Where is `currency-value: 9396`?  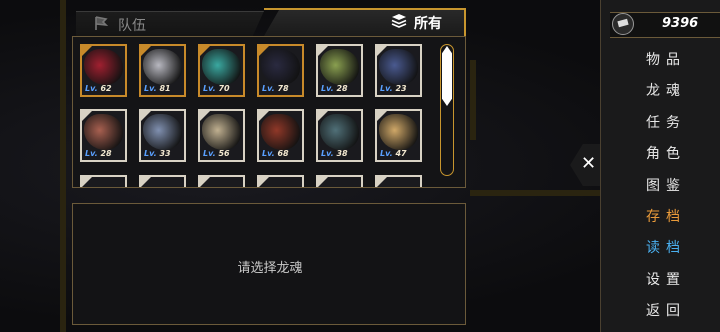
currency-value: 9396 is located at coordinates (680, 23).